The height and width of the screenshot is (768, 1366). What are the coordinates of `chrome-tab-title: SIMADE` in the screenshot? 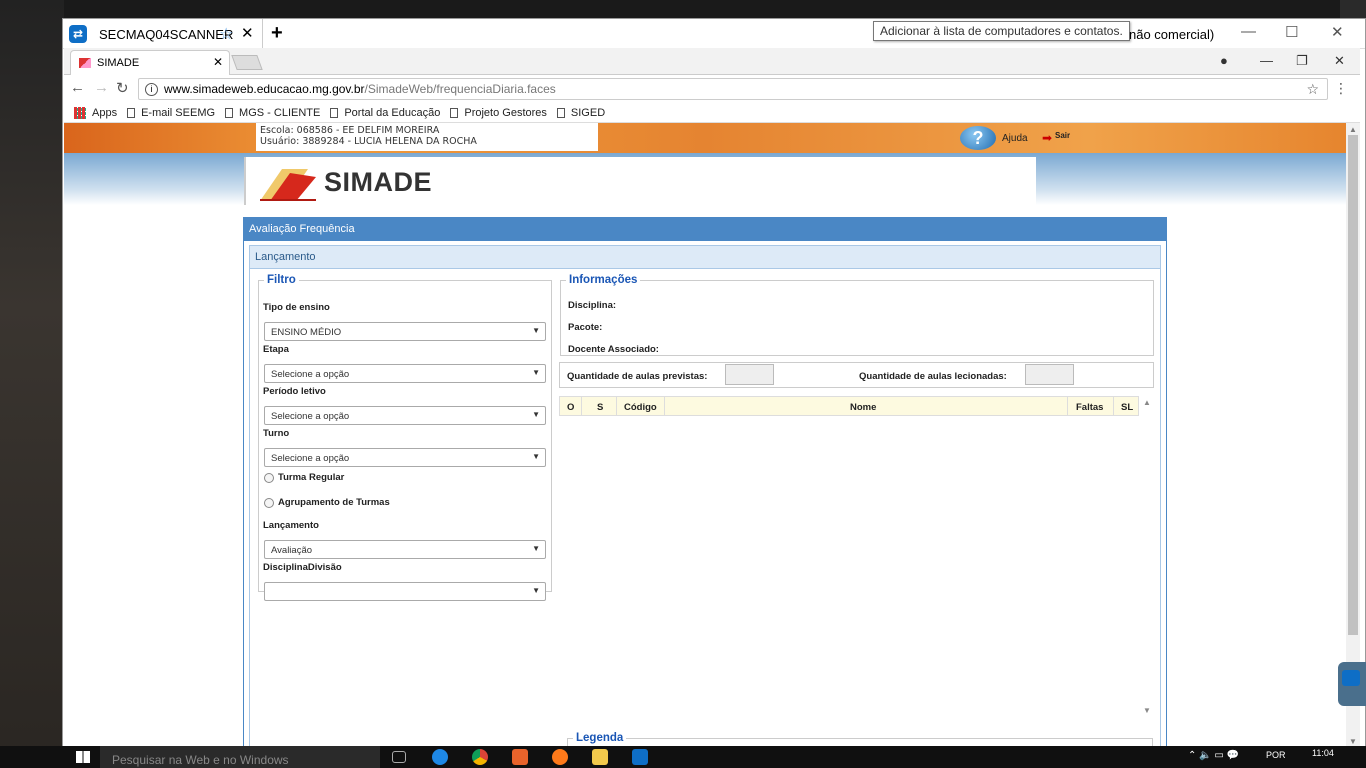 It's located at (118, 63).